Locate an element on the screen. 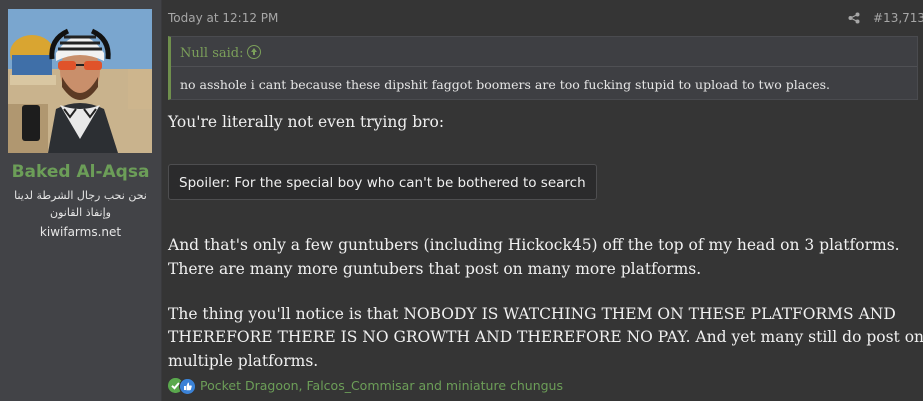 Image resolution: width=923 pixels, height=401 pixels. quote-header: Null said: is located at coordinates (221, 53).